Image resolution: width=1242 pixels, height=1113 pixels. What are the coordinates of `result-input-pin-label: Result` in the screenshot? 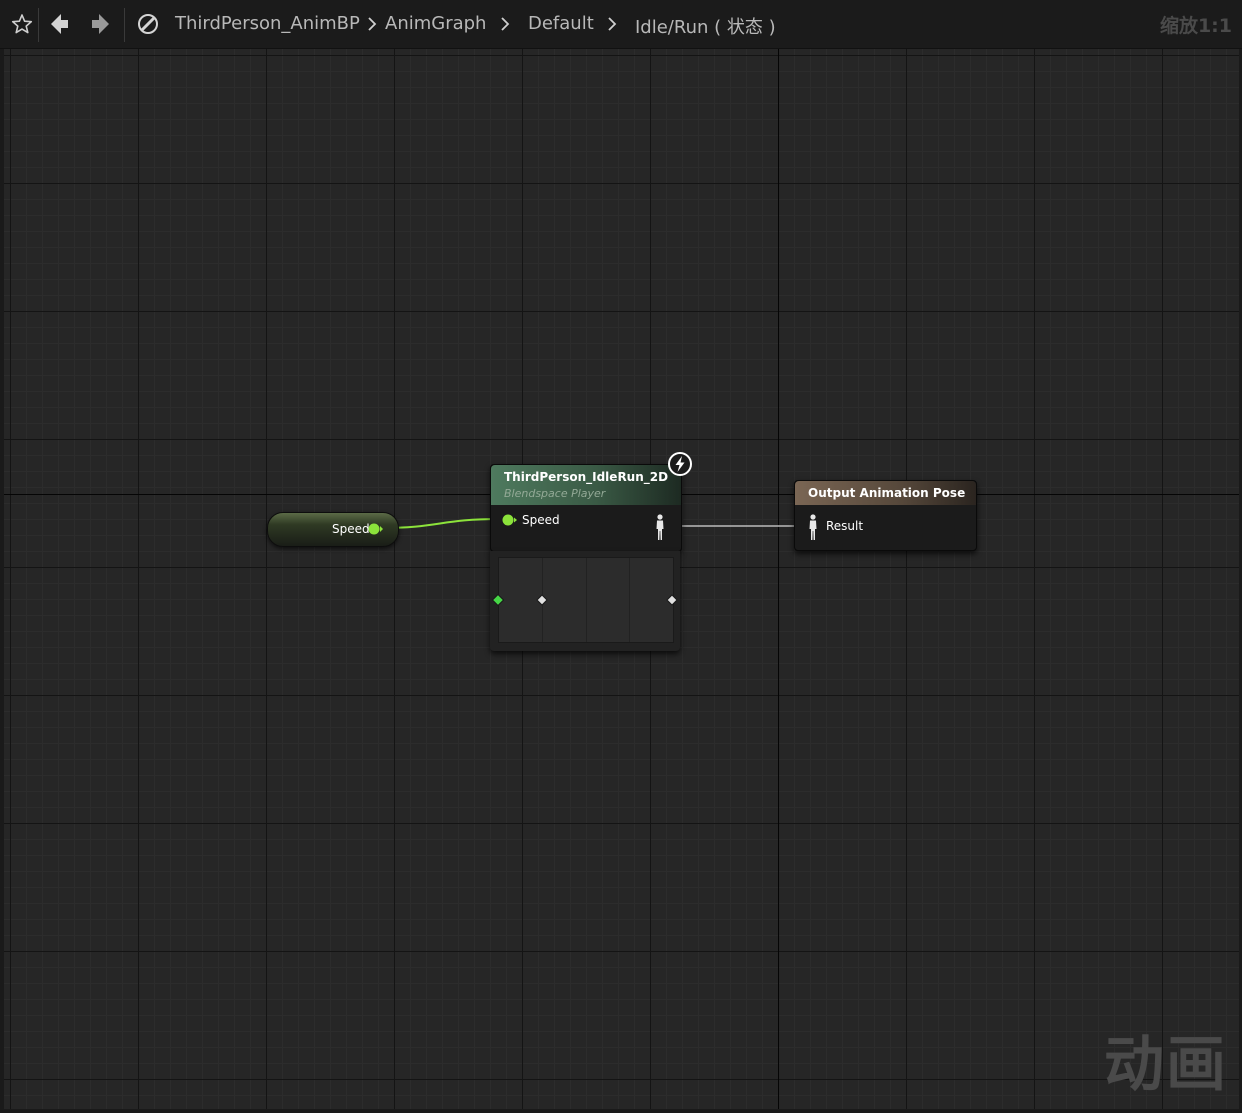 It's located at (845, 526).